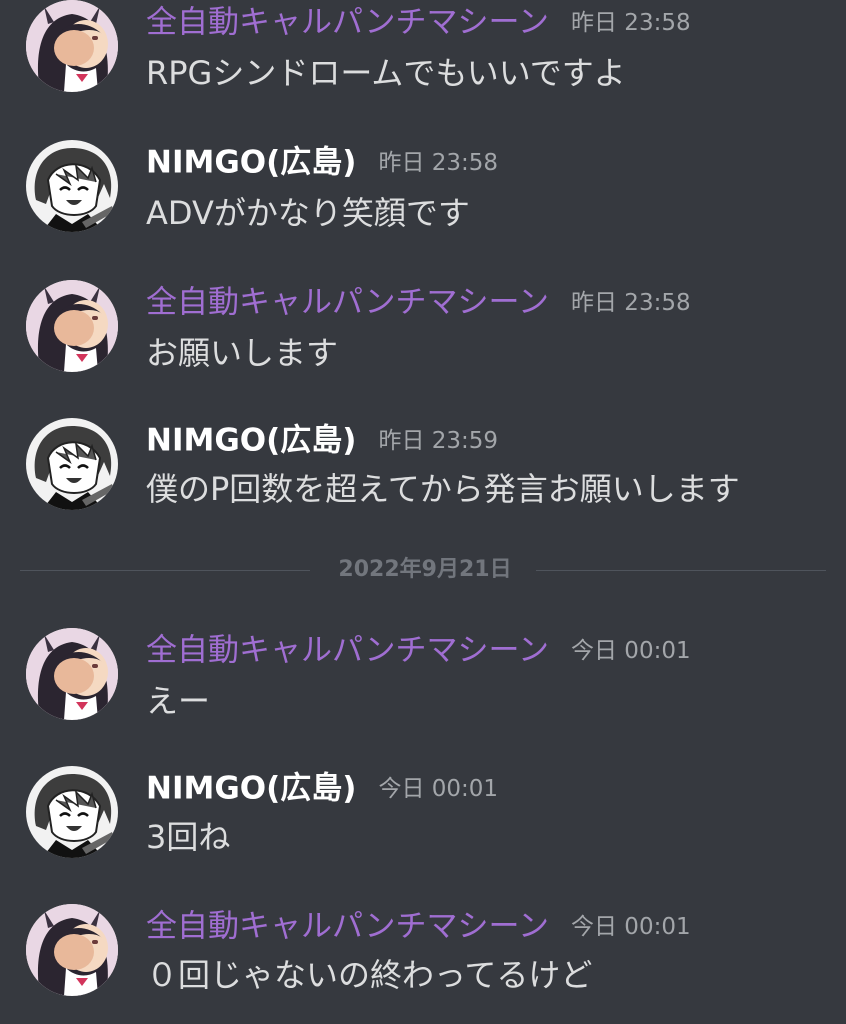 The image size is (846, 1024). Describe the element at coordinates (443, 489) in the screenshot. I see `message-content: 僕のP回数を超えてから発言お願いします` at that location.